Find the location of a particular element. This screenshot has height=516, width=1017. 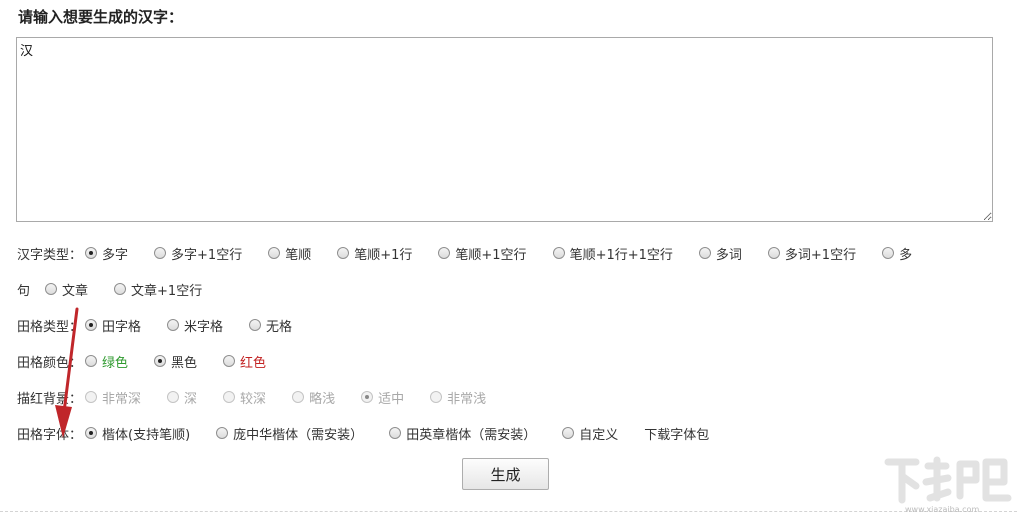

annotation-arrow-icon is located at coordinates (67, 372).